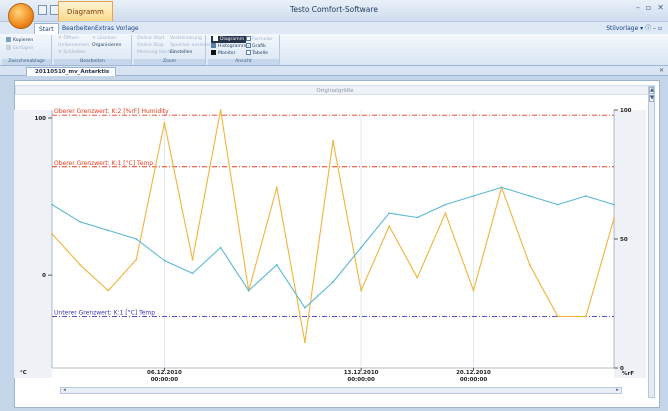 This screenshot has height=411, width=668. Describe the element at coordinates (626, 111) in the screenshot. I see `right-tick-label-0: 100` at that location.